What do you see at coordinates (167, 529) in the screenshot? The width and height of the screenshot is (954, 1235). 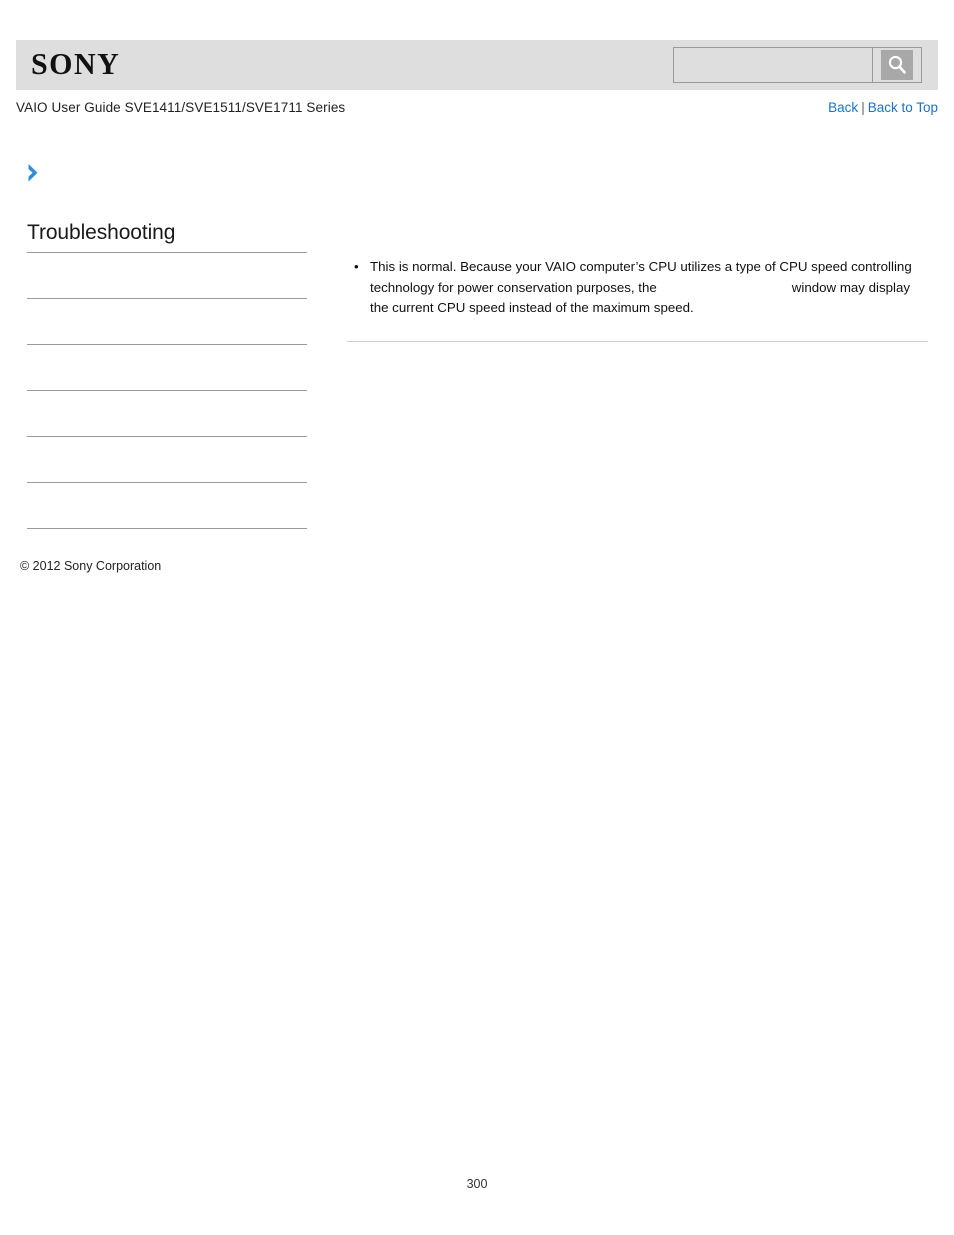 I see `sidebar-divider` at bounding box center [167, 529].